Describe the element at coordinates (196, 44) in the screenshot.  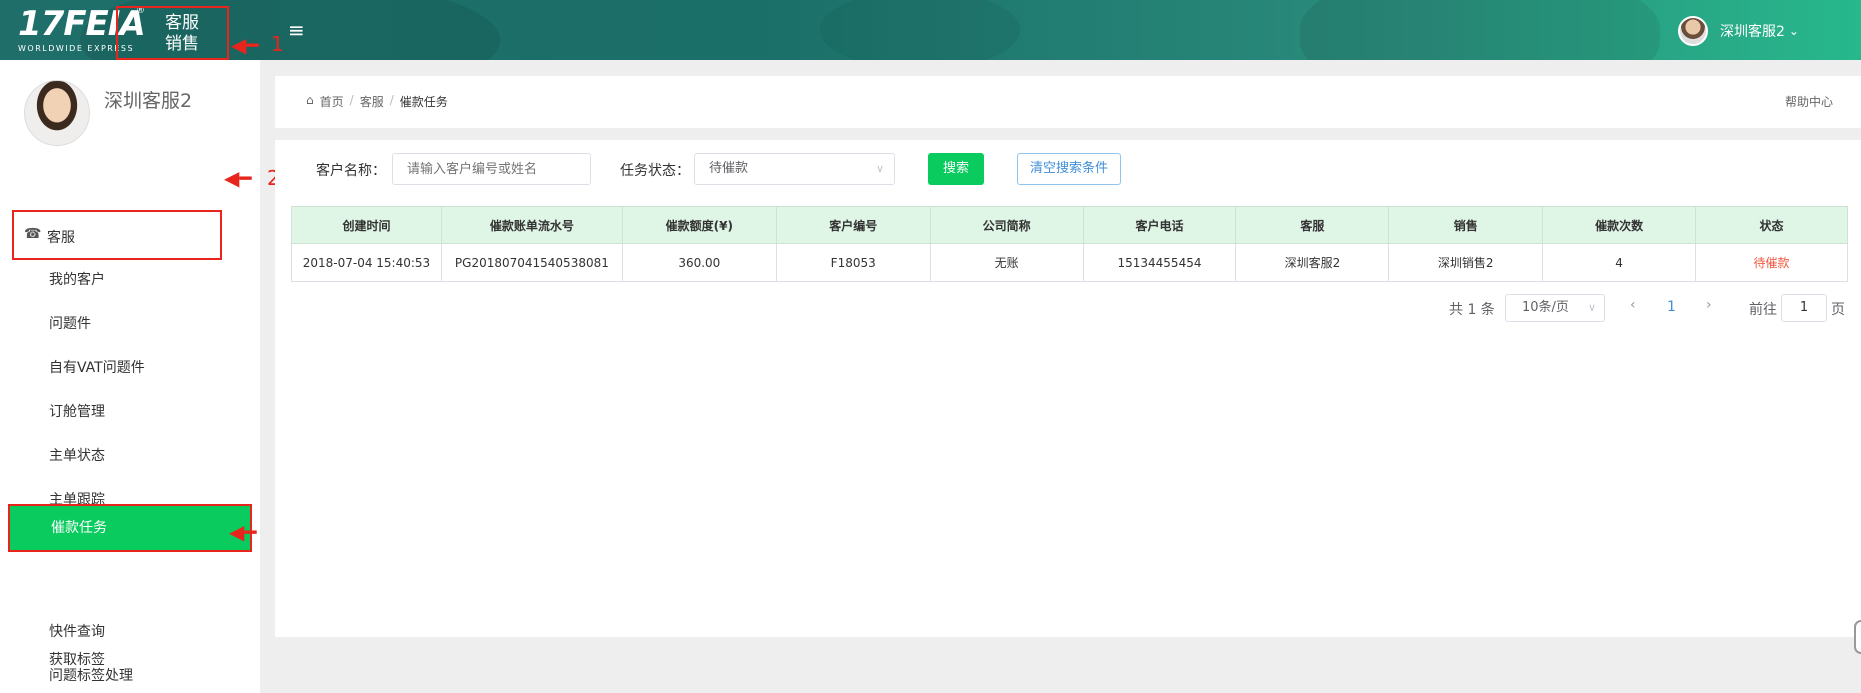
I see `role-sales: 销售` at that location.